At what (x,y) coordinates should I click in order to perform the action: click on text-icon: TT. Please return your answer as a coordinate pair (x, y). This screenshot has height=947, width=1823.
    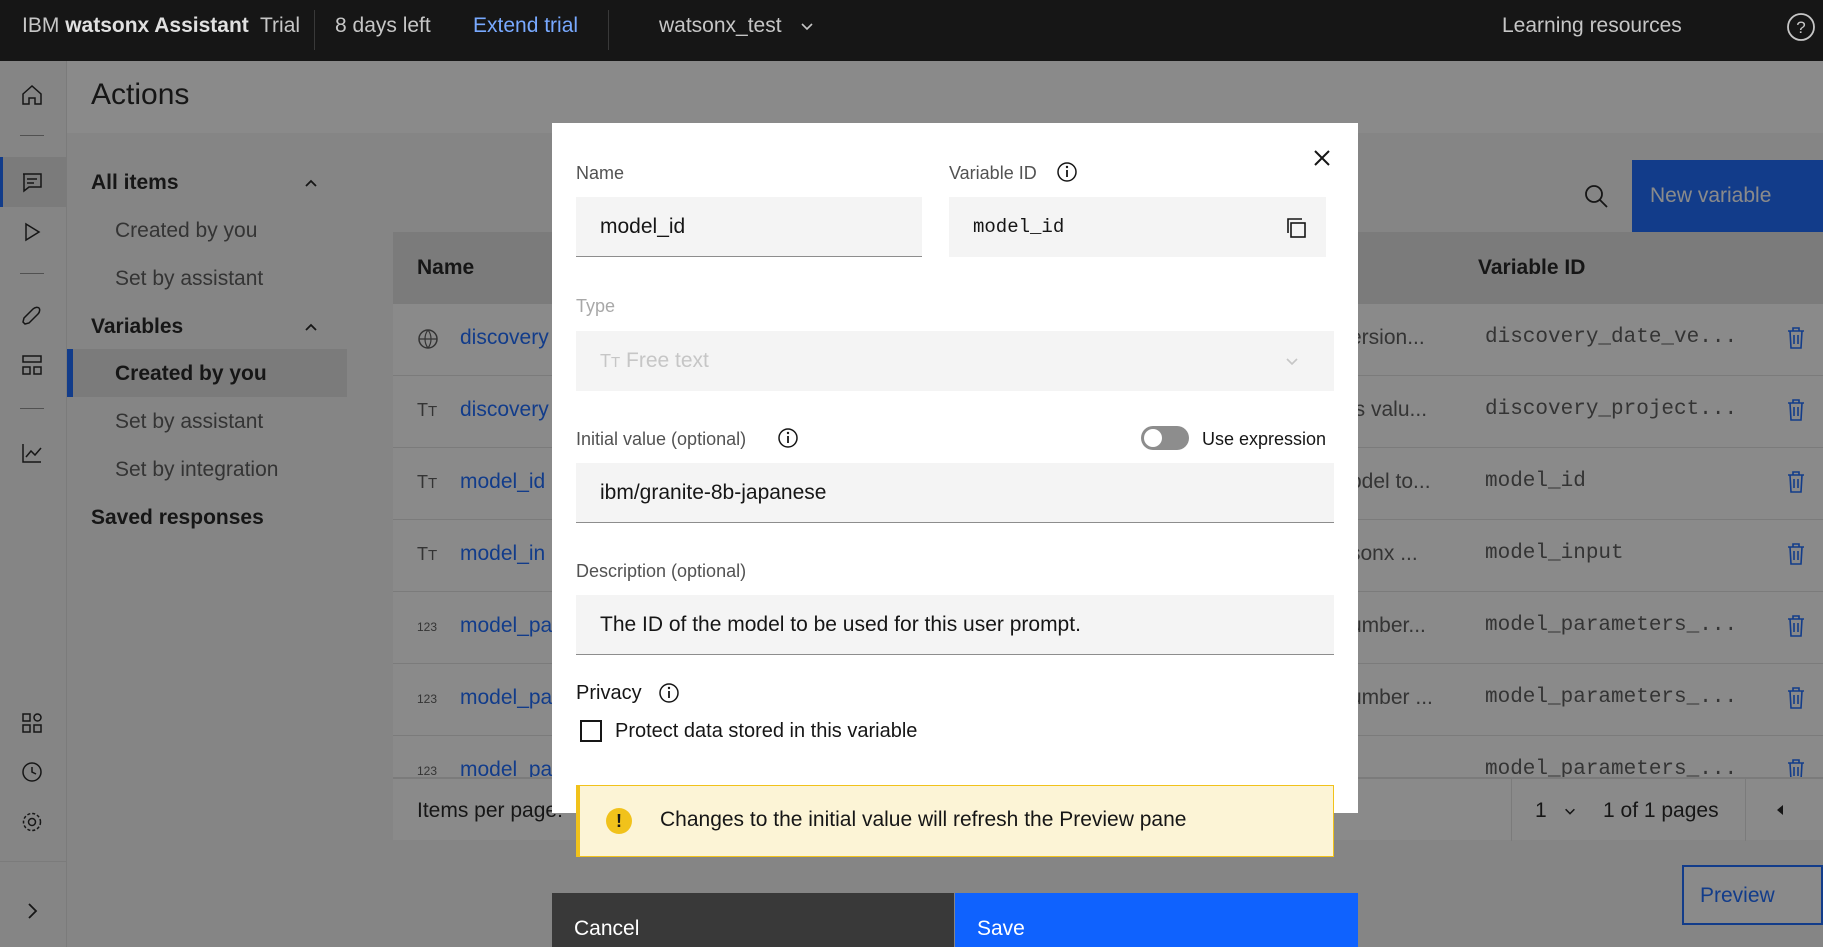
    Looking at the image, I should click on (610, 361).